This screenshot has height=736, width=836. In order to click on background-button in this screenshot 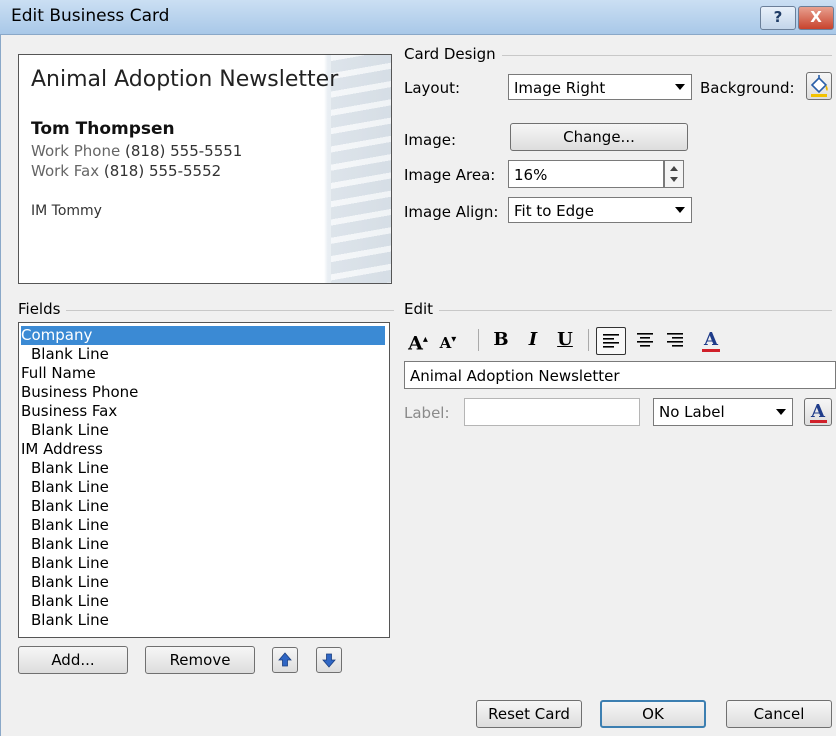, I will do `click(819, 86)`.